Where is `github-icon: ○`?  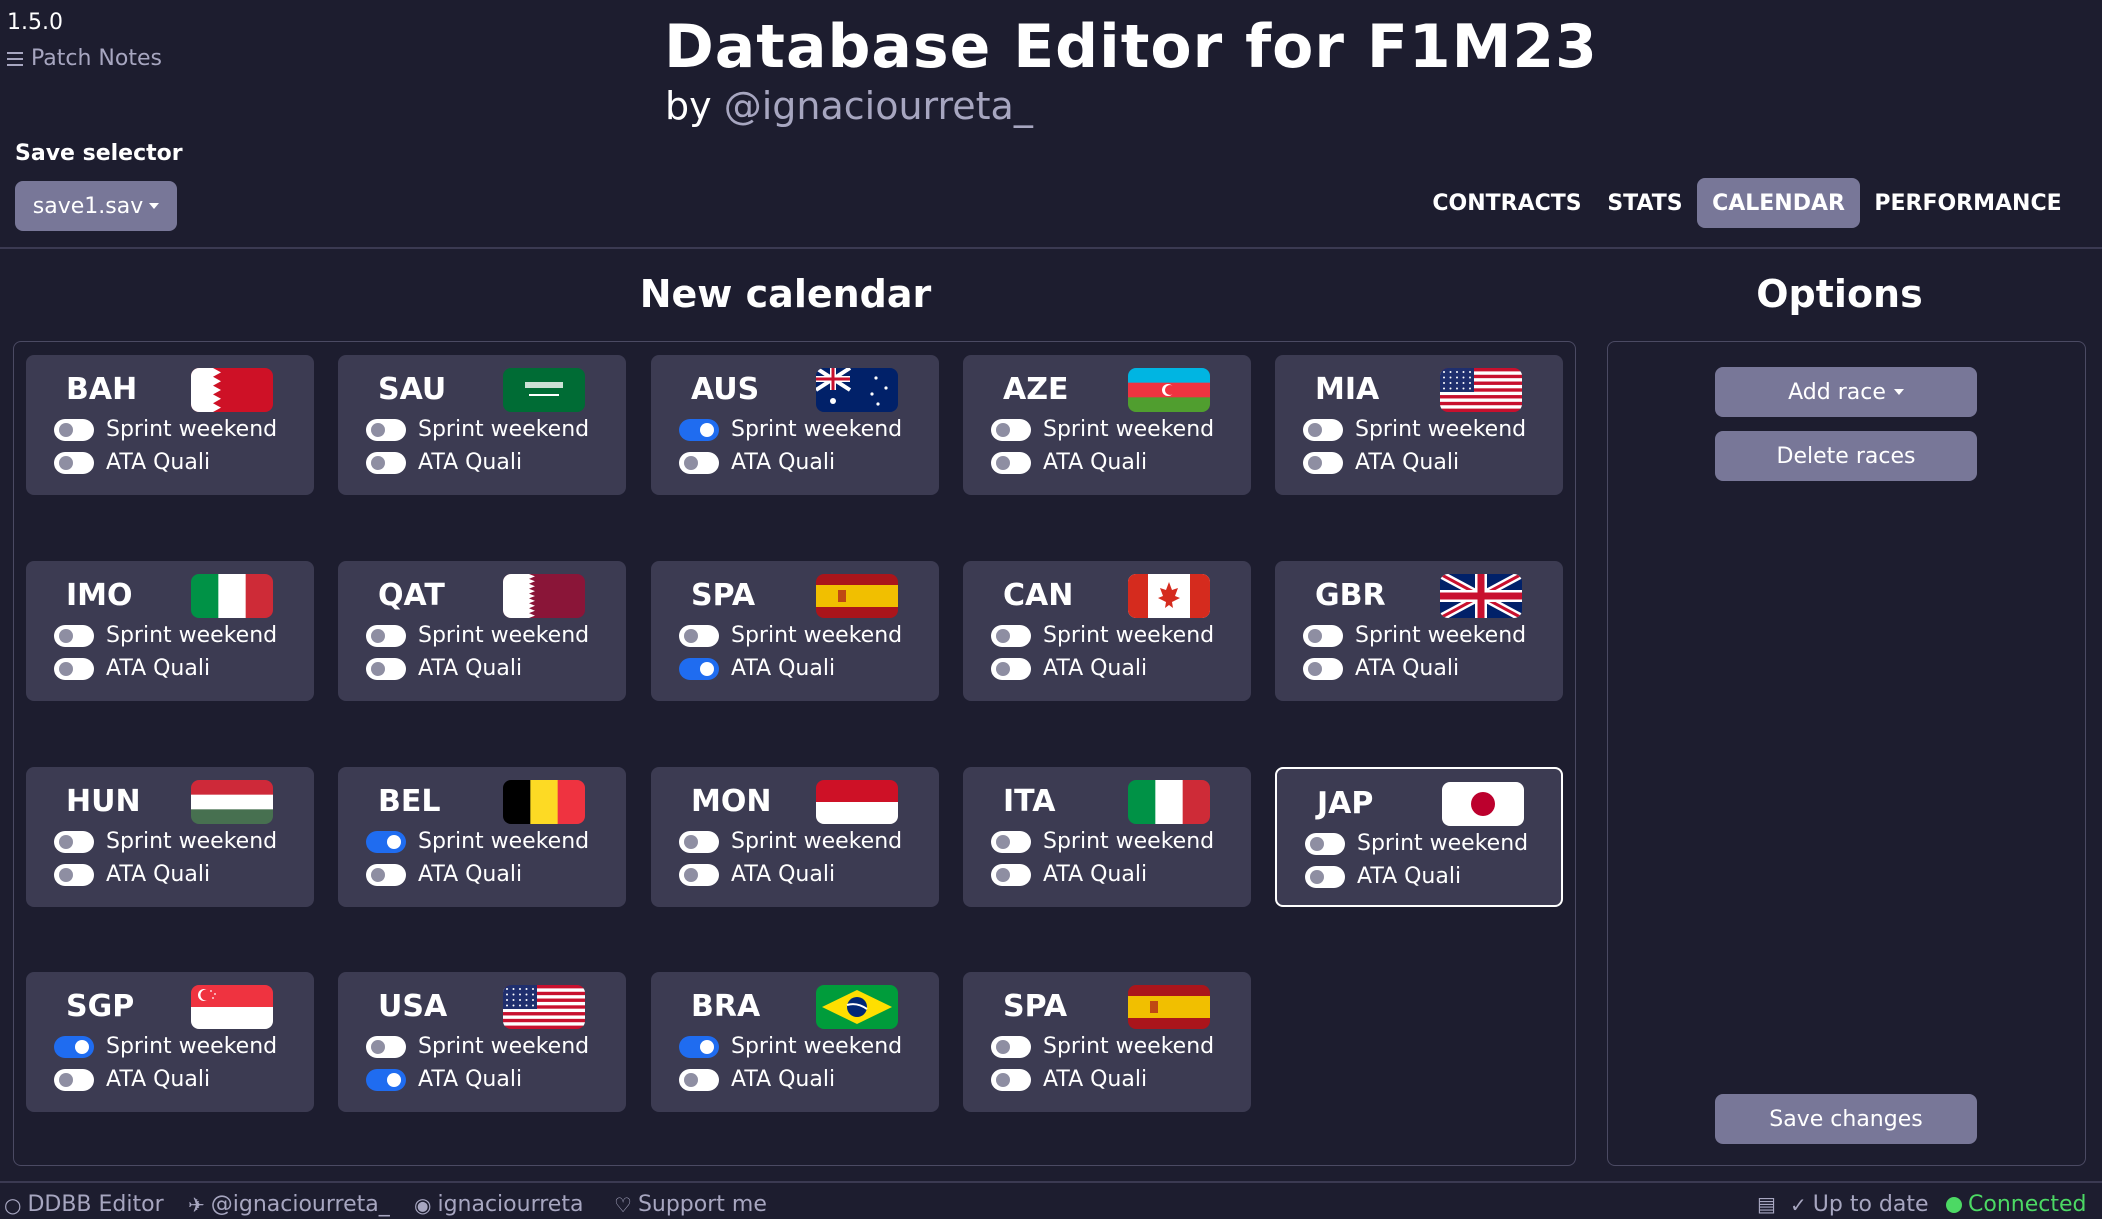 github-icon: ○ is located at coordinates (13, 1204).